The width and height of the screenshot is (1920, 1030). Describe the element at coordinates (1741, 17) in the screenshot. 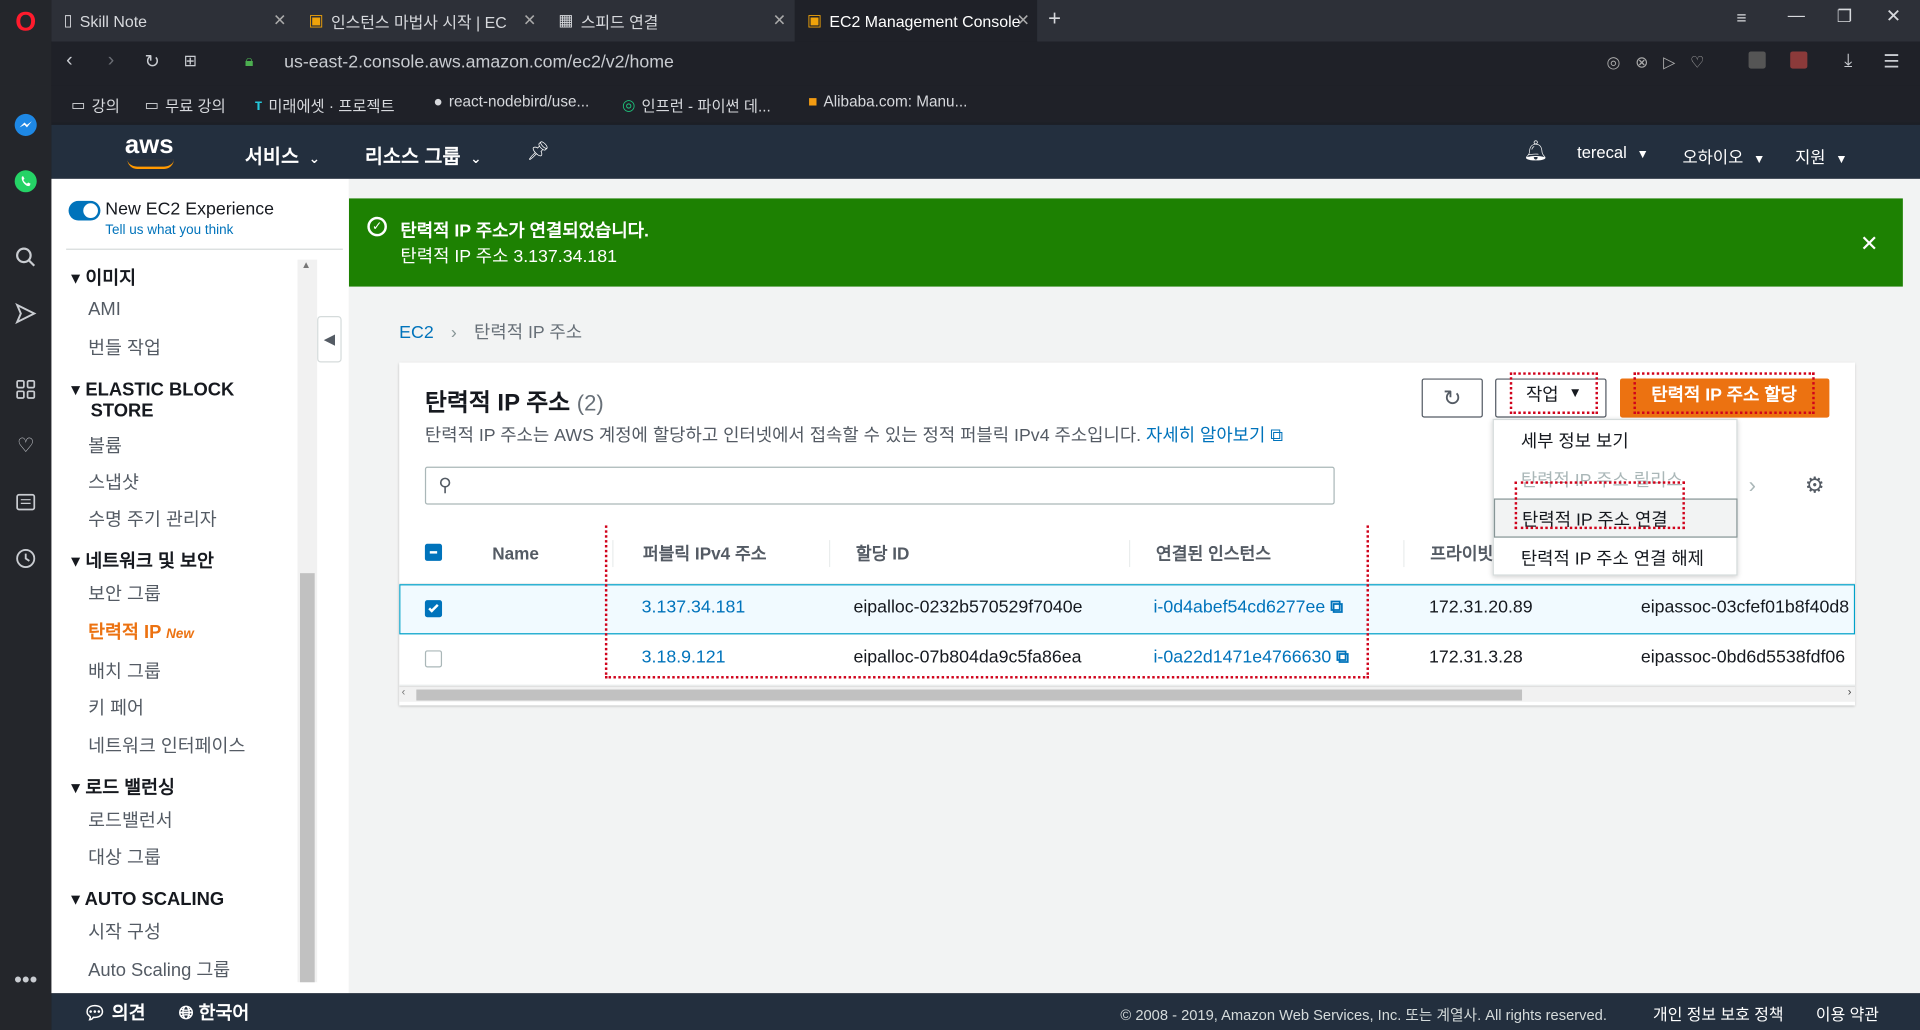

I see `tab-menu-icon: ≡` at that location.